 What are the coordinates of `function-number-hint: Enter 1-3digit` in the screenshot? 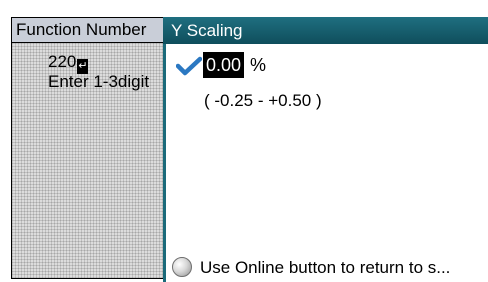 It's located at (99, 81).